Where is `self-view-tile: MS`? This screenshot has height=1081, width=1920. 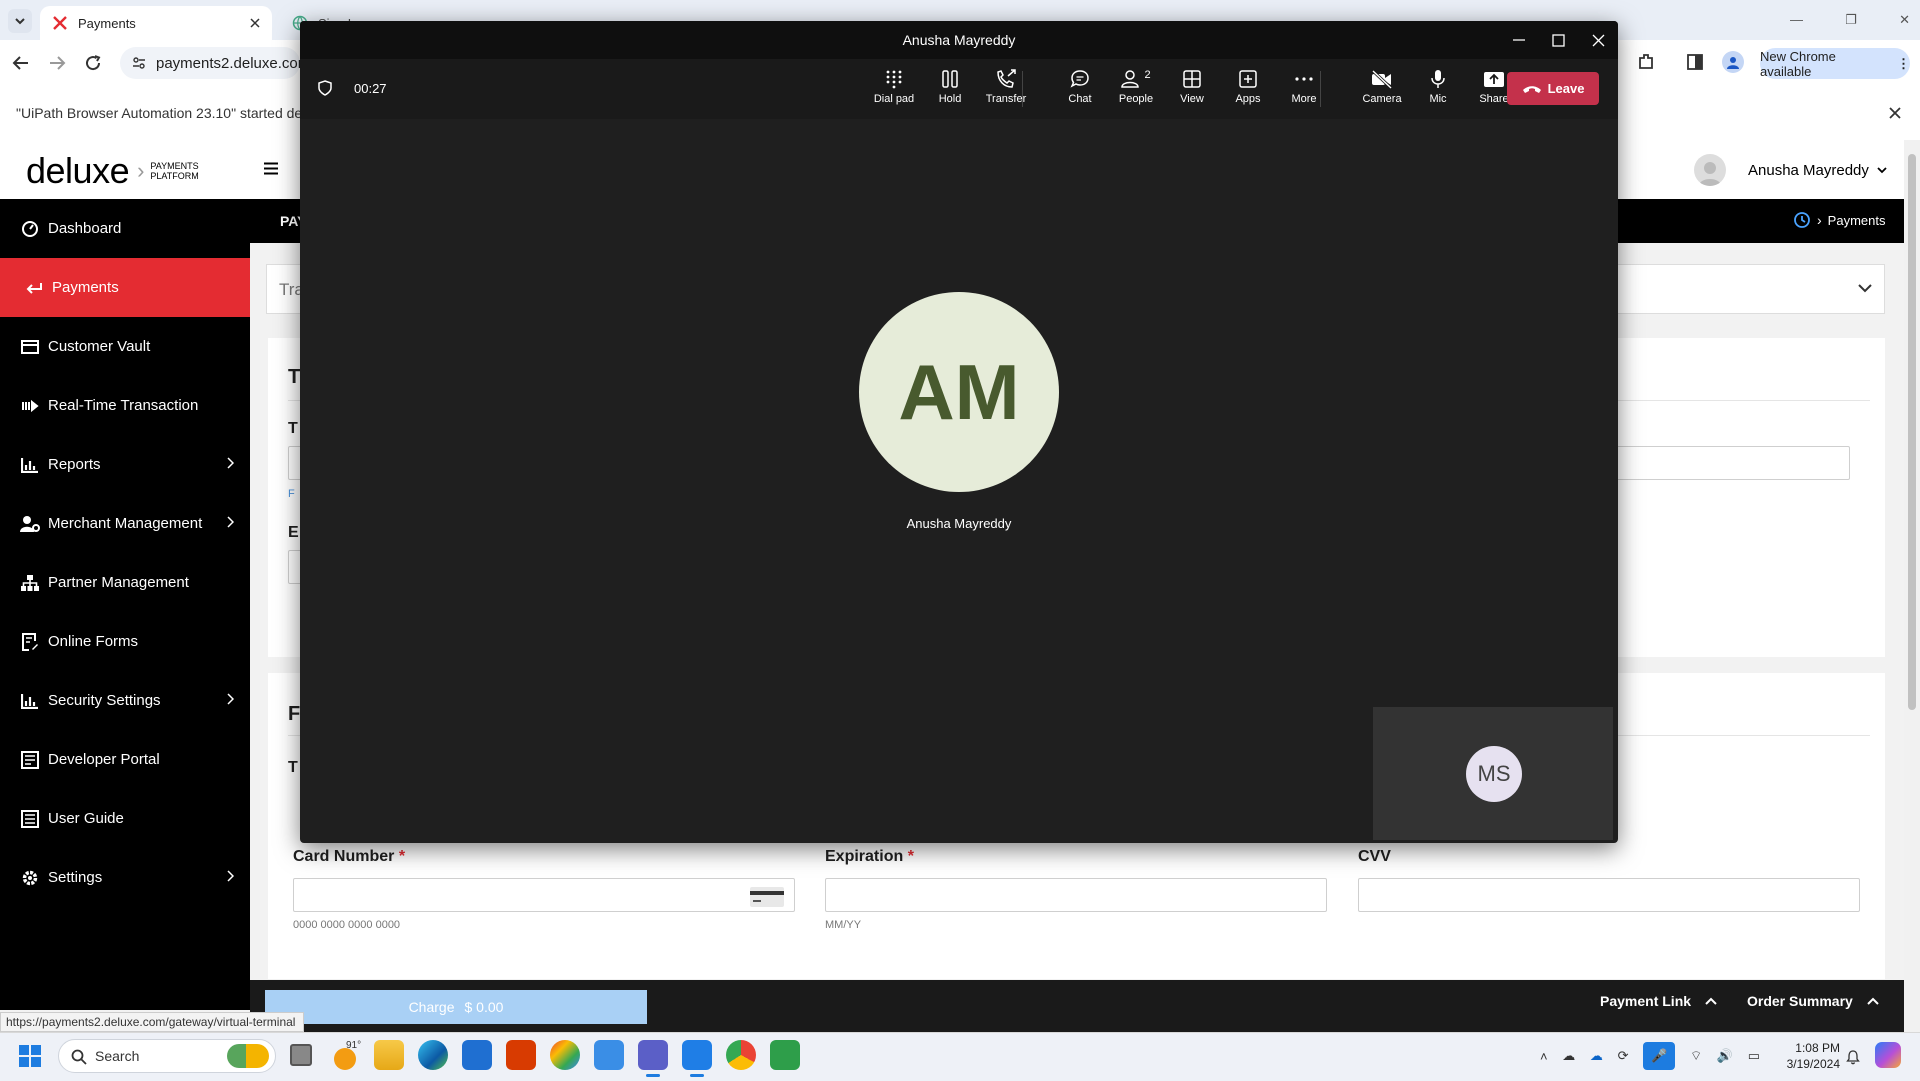 self-view-tile: MS is located at coordinates (1493, 773).